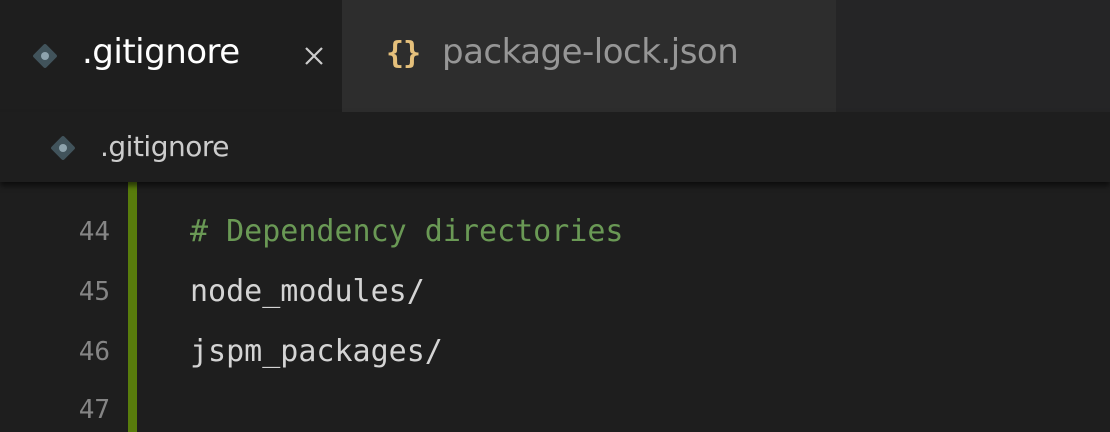  Describe the element at coordinates (161, 52) in the screenshot. I see `tab-label: .gitignore` at that location.